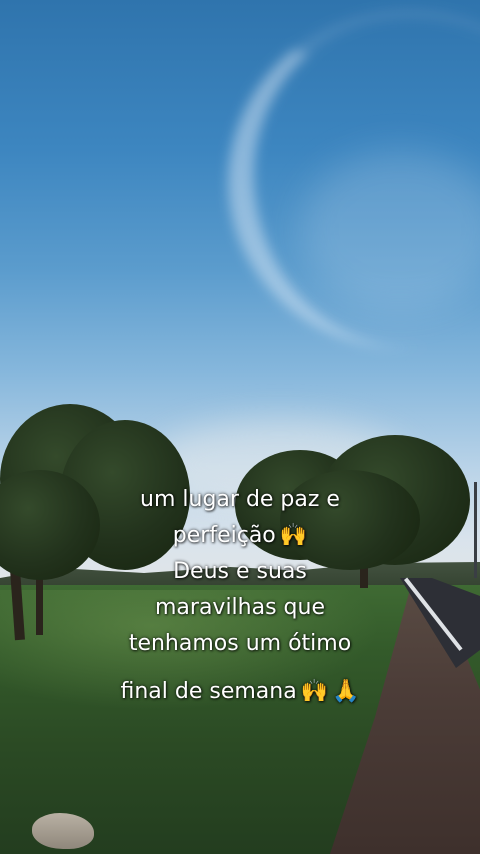 This screenshot has width=480, height=854. I want to click on folded-hands-emoji-icon: 🙏, so click(346, 691).